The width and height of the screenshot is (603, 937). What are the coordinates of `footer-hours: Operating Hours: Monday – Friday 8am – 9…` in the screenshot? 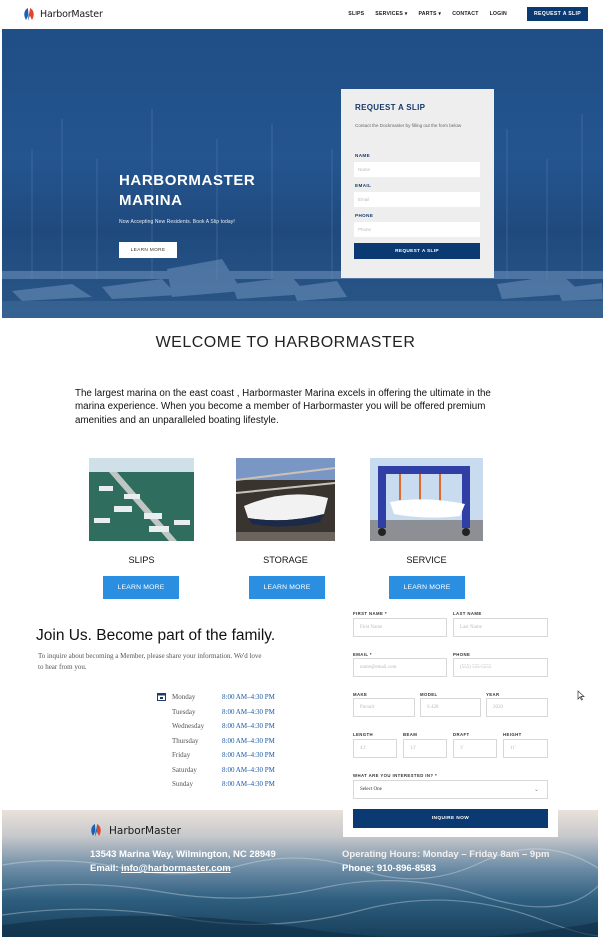 It's located at (446, 854).